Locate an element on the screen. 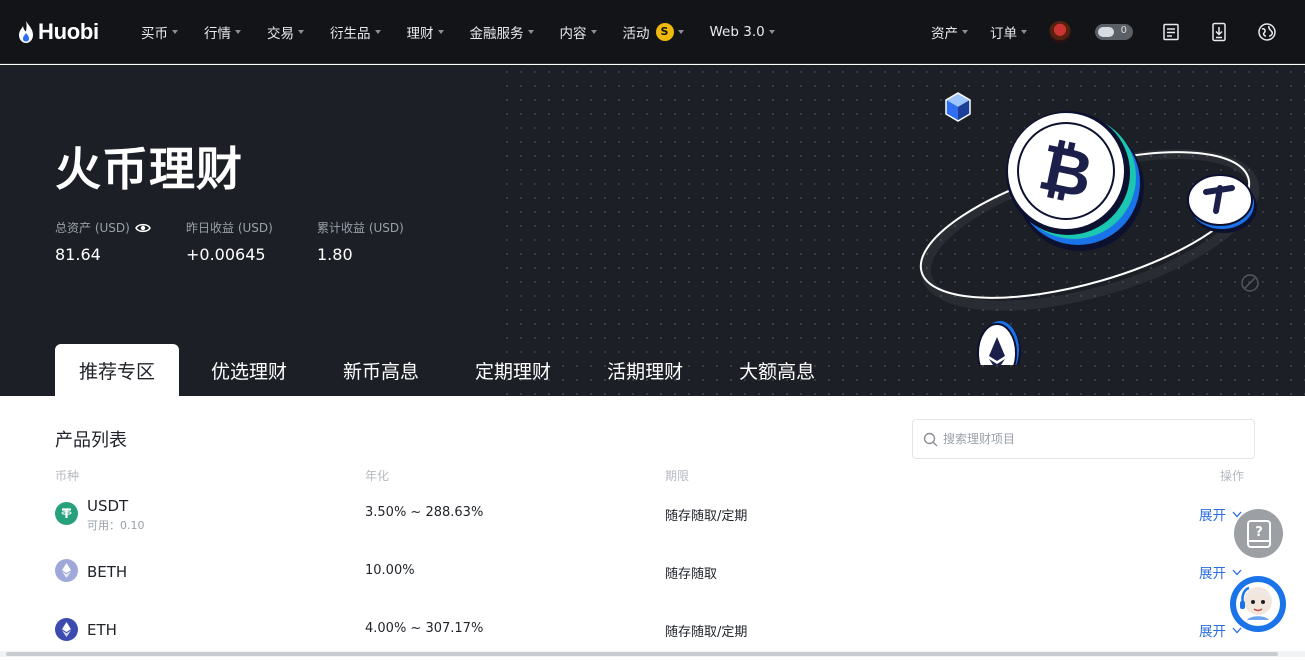  stat-label: 昨日收益 (USD) is located at coordinates (229, 228).